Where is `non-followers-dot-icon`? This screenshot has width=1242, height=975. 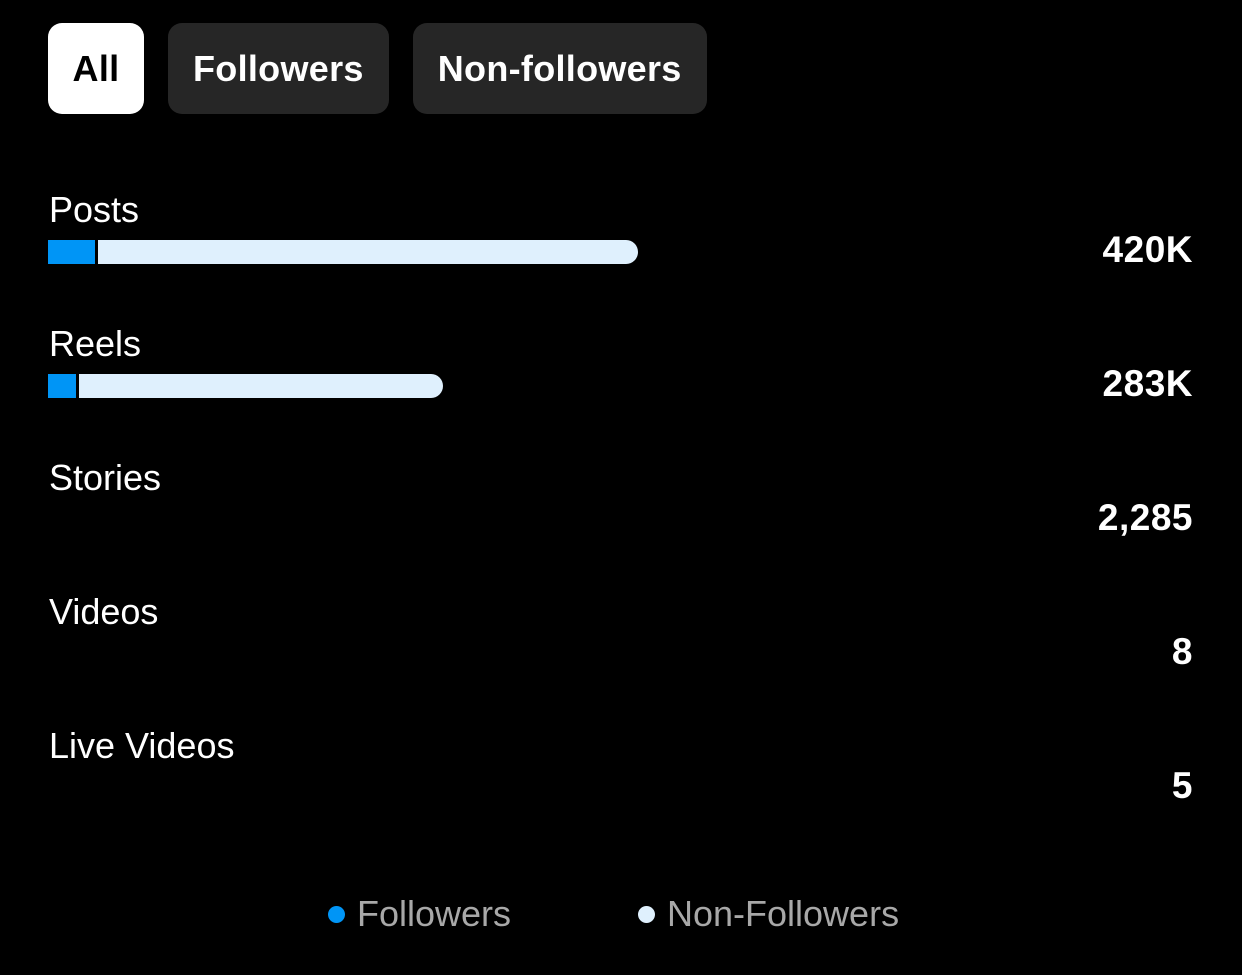
non-followers-dot-icon is located at coordinates (646, 914).